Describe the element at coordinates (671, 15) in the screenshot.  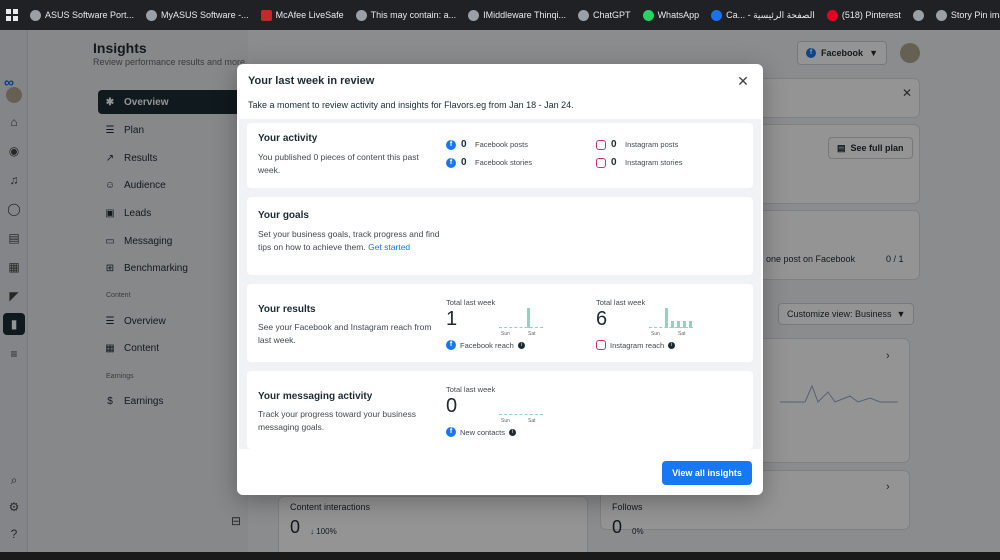
I see `bookmark-item: WhatsApp` at that location.